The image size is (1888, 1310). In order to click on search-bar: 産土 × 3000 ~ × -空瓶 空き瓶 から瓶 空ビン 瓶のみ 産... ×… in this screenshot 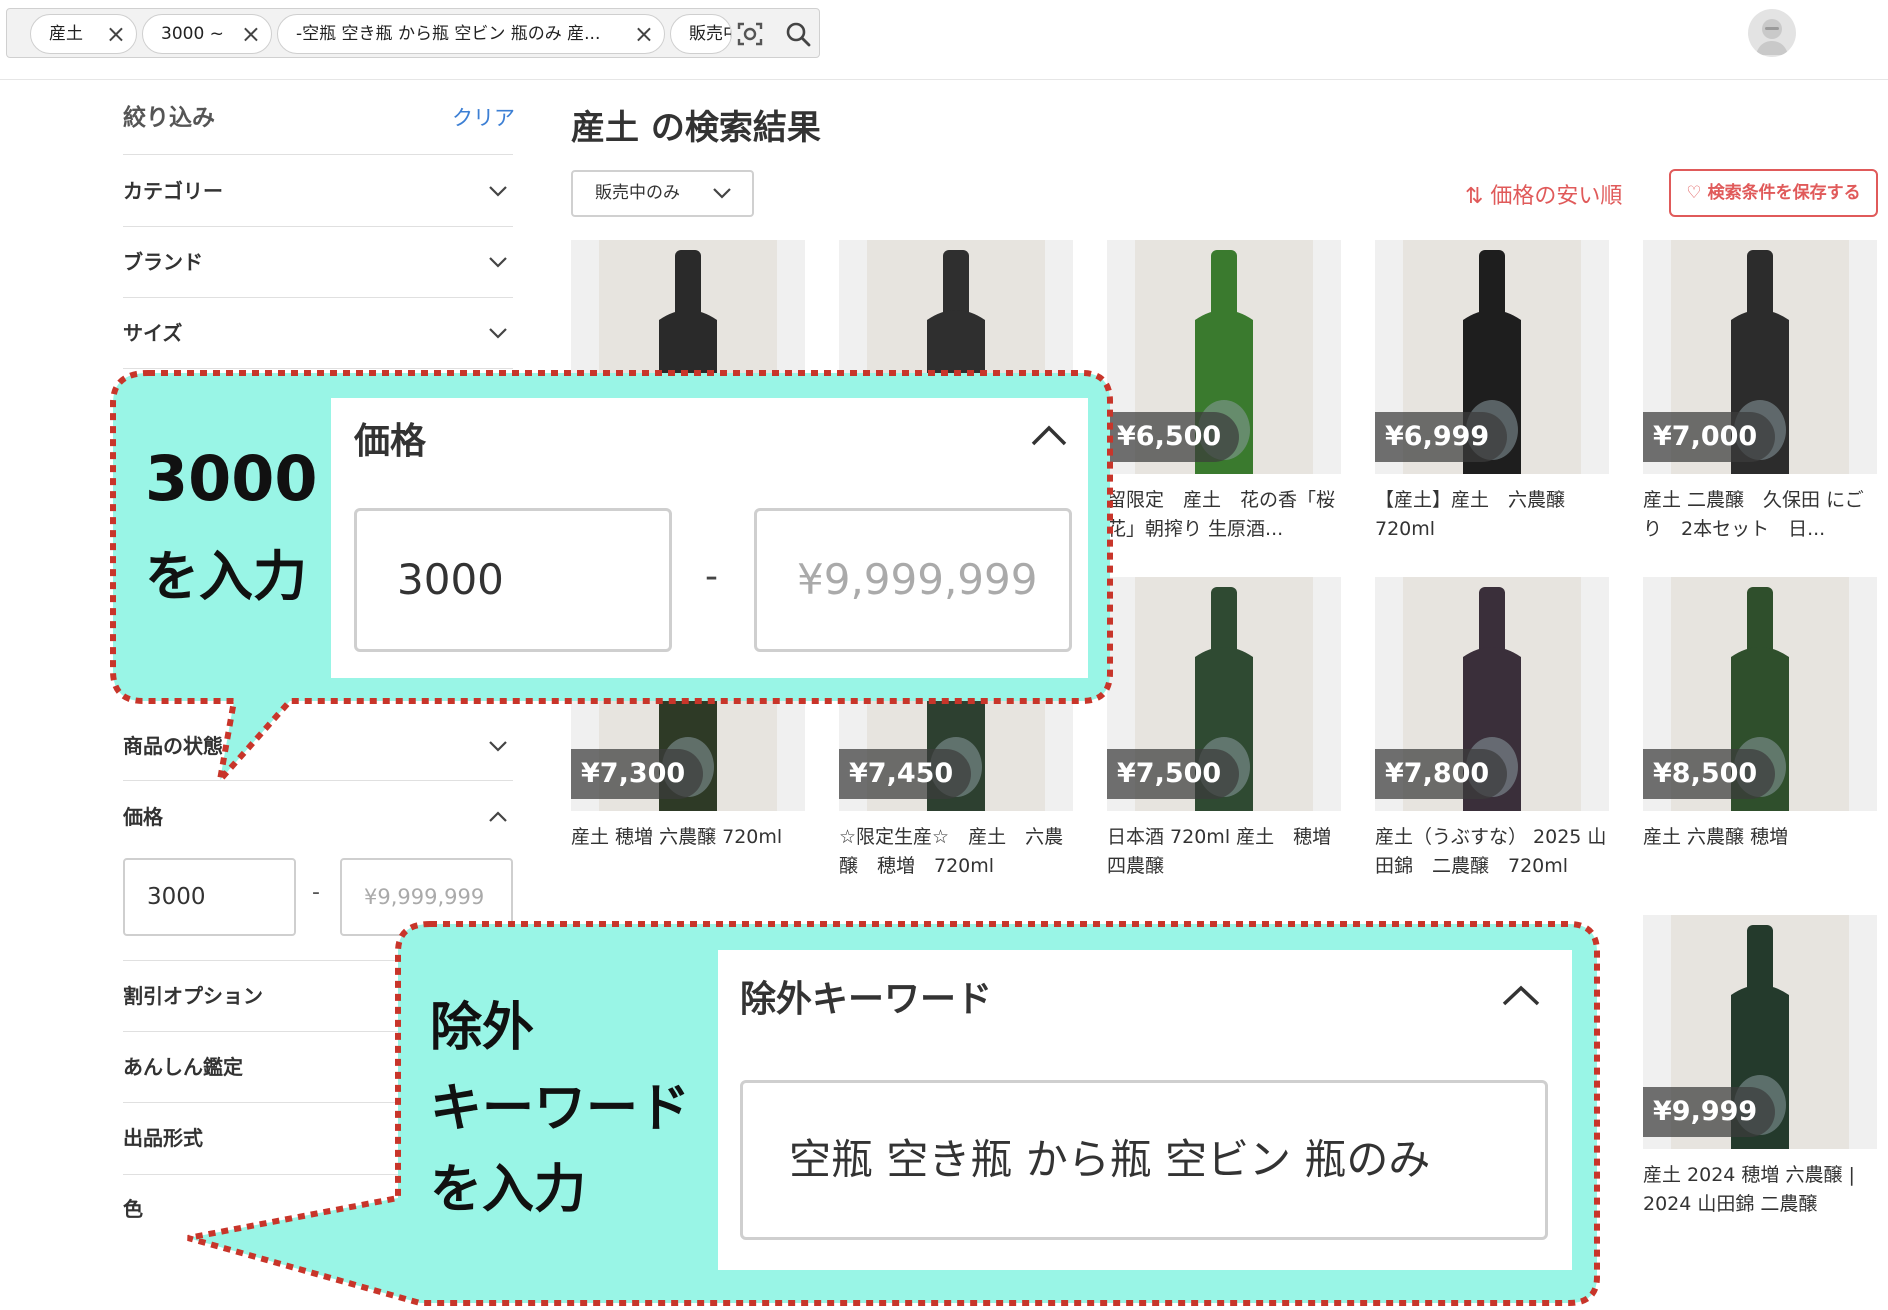, I will do `click(413, 33)`.